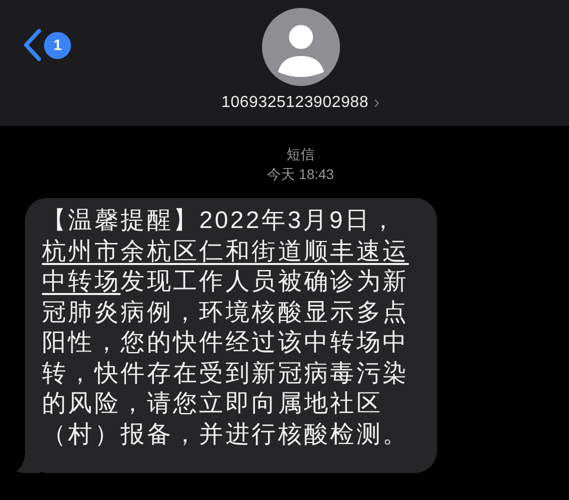 The height and width of the screenshot is (500, 569). Describe the element at coordinates (225, 251) in the screenshot. I see `address-link: 杭州市余杭区仁和街道顺丰速运` at that location.